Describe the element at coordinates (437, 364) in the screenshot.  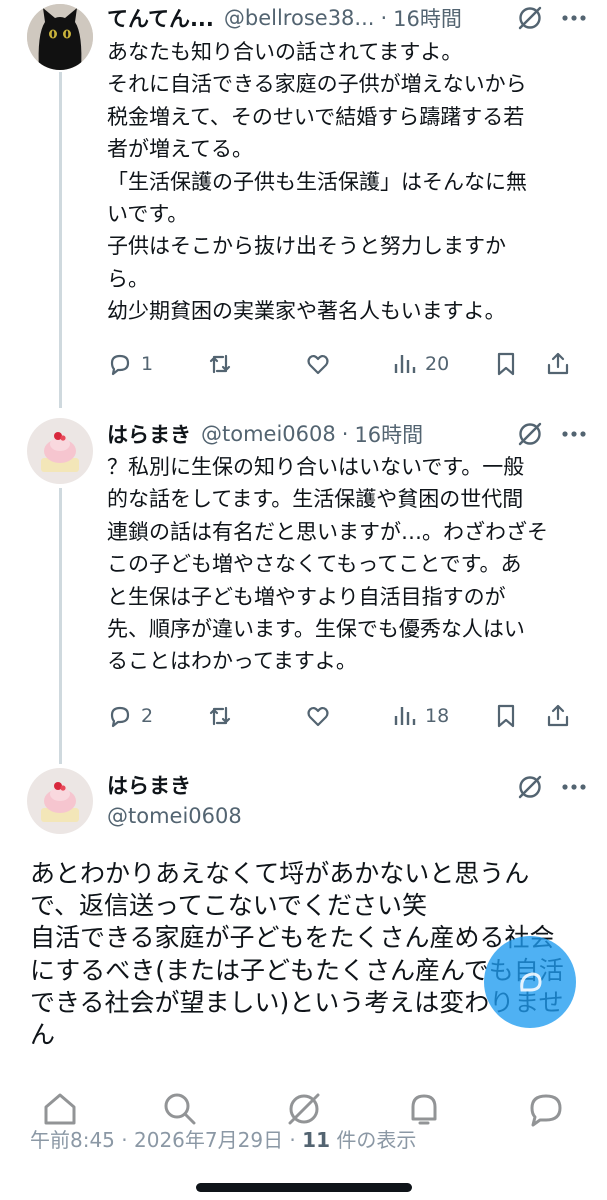
I see `views-count: 20` at that location.